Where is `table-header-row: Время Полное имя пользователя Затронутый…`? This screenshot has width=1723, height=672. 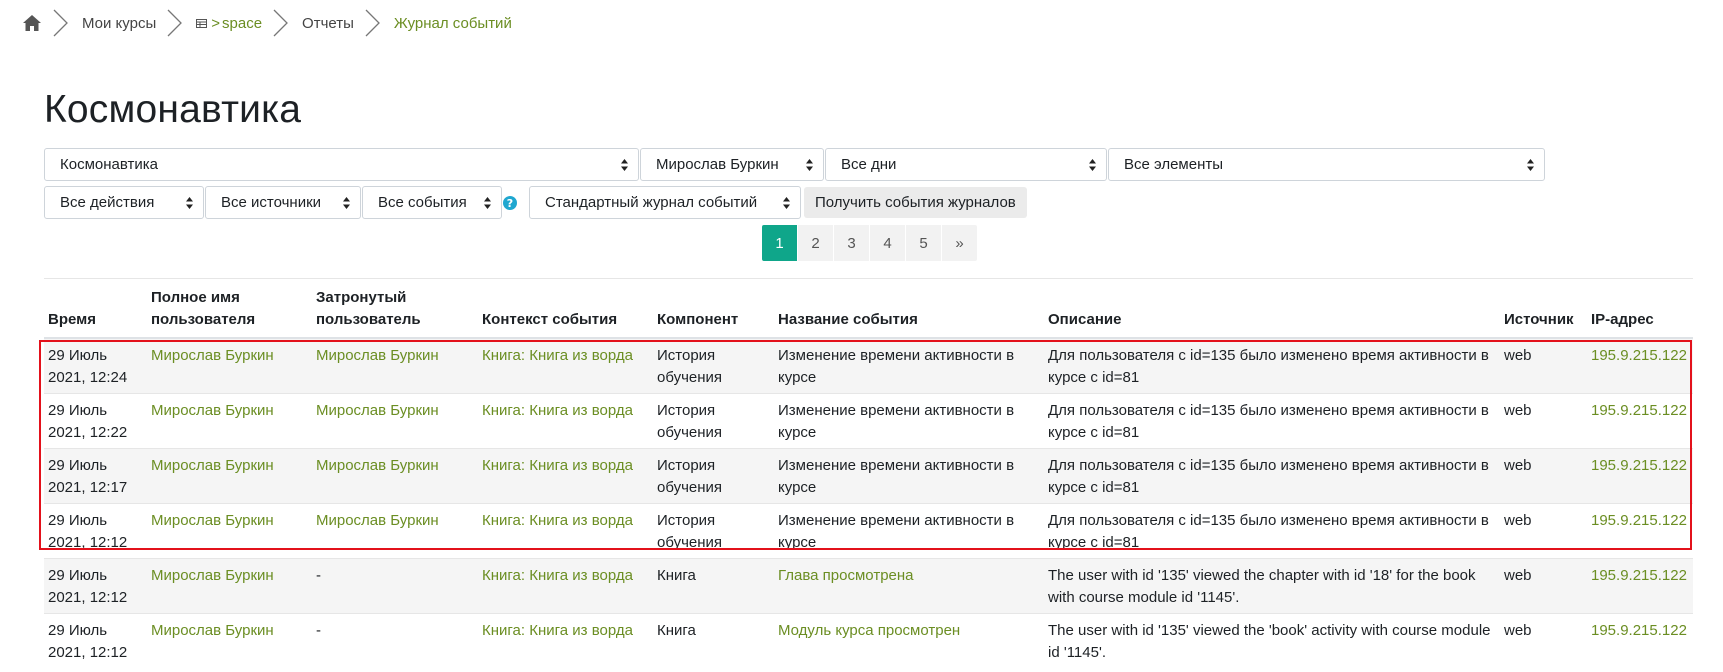 table-header-row: Время Полное имя пользователя Затронутый… is located at coordinates (868, 311).